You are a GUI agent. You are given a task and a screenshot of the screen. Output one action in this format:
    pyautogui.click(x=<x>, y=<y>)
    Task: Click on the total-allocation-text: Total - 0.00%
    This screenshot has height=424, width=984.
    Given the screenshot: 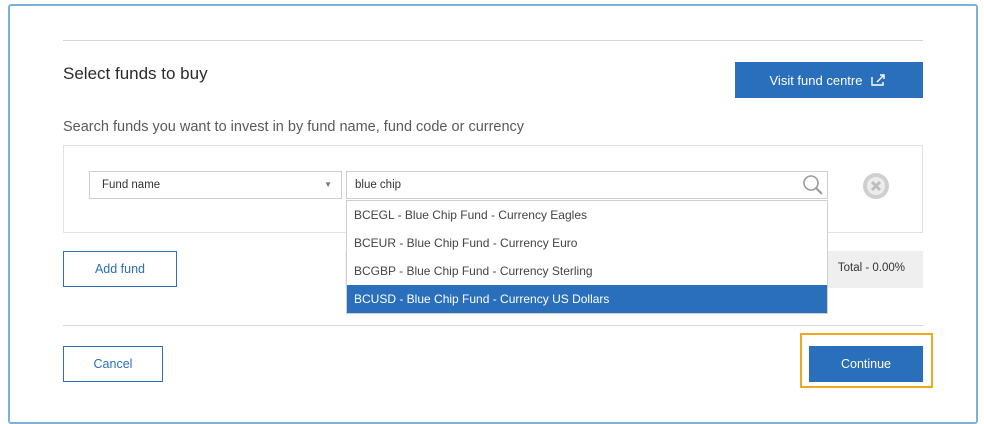 What is the action you would take?
    pyautogui.click(x=871, y=268)
    